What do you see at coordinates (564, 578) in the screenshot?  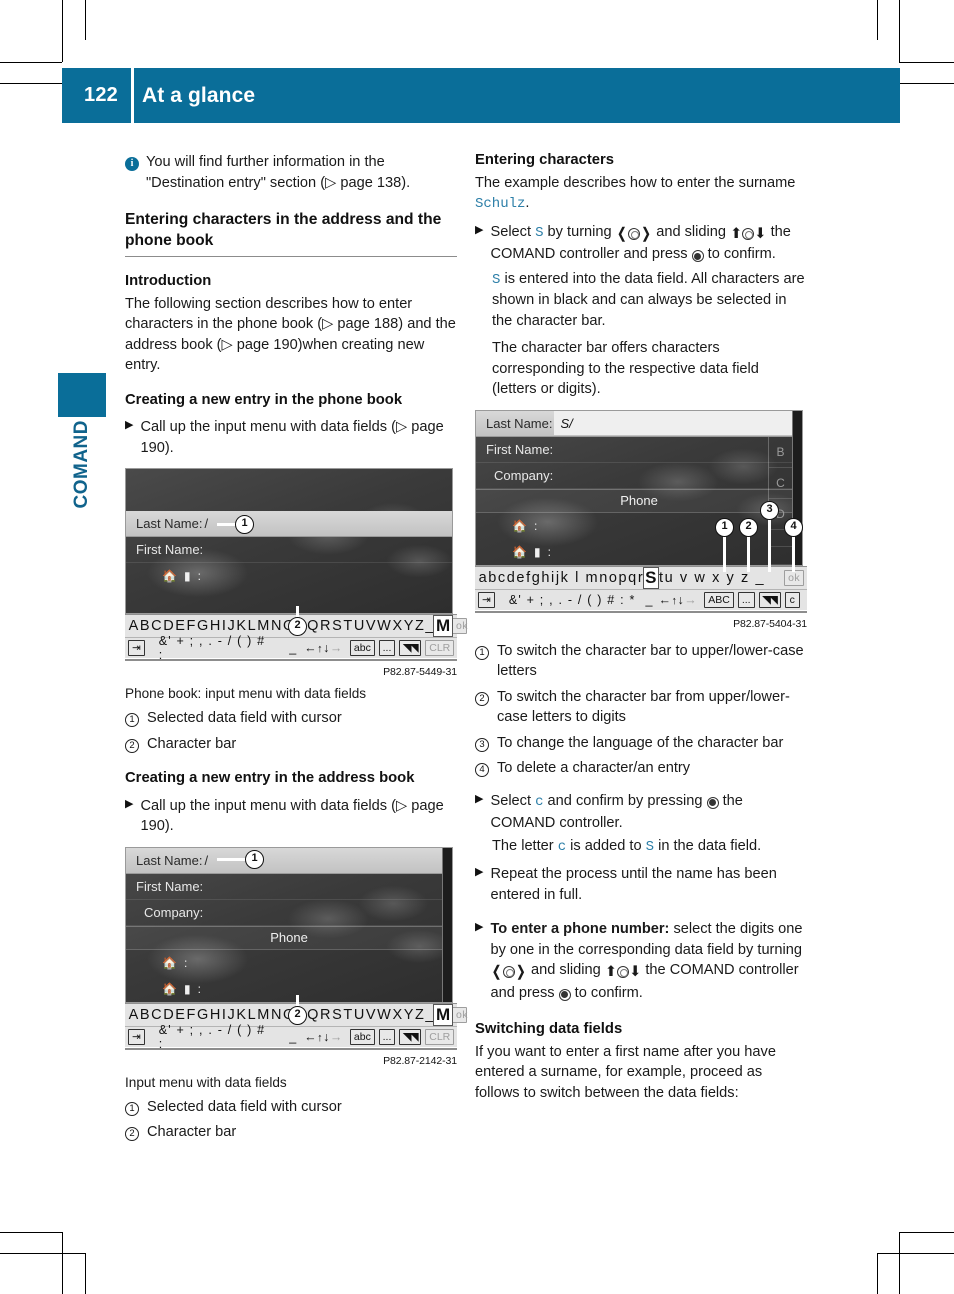 I see `charbar-key-k: k` at bounding box center [564, 578].